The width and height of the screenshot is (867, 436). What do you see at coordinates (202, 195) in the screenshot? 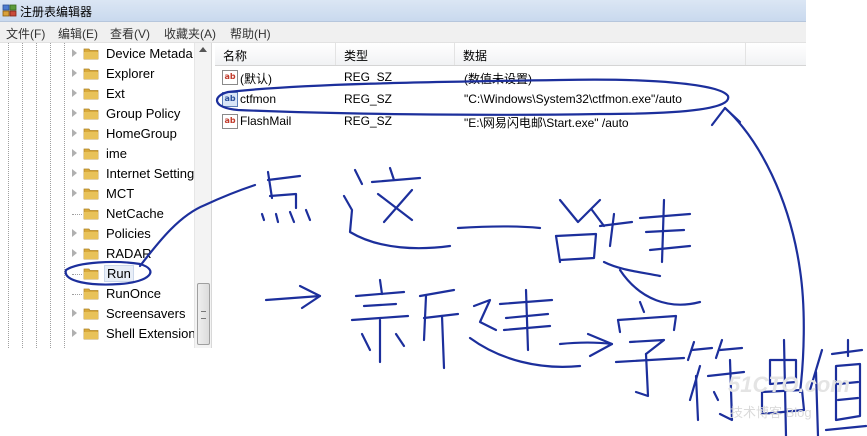
I see `tree-scrollbar` at bounding box center [202, 195].